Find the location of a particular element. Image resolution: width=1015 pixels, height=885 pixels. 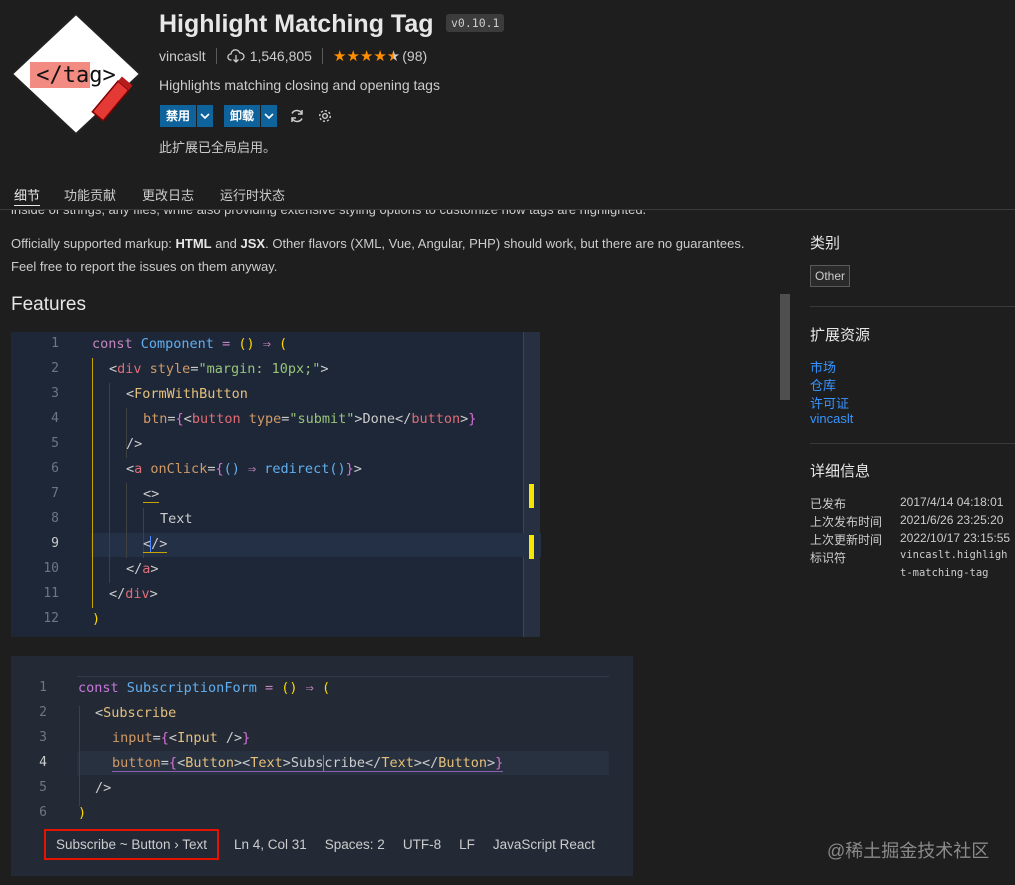

uninstall-button: 卸载 is located at coordinates (251, 116).